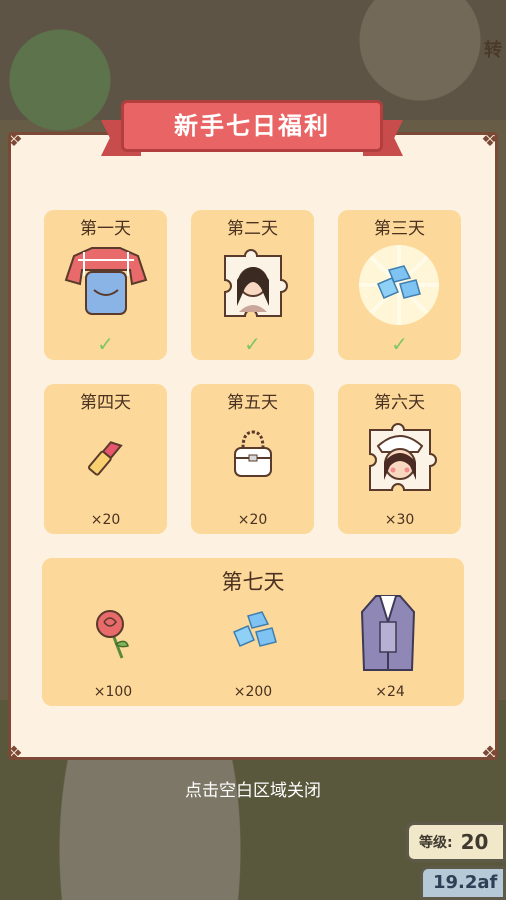 The image size is (506, 900). I want to click on day-label: 第四天, so click(105, 403).